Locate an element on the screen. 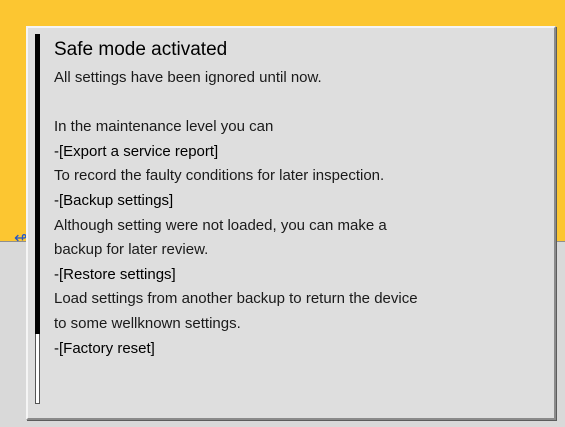 This screenshot has height=427, width=565. dialog-title: Safe mode activated is located at coordinates (141, 49).